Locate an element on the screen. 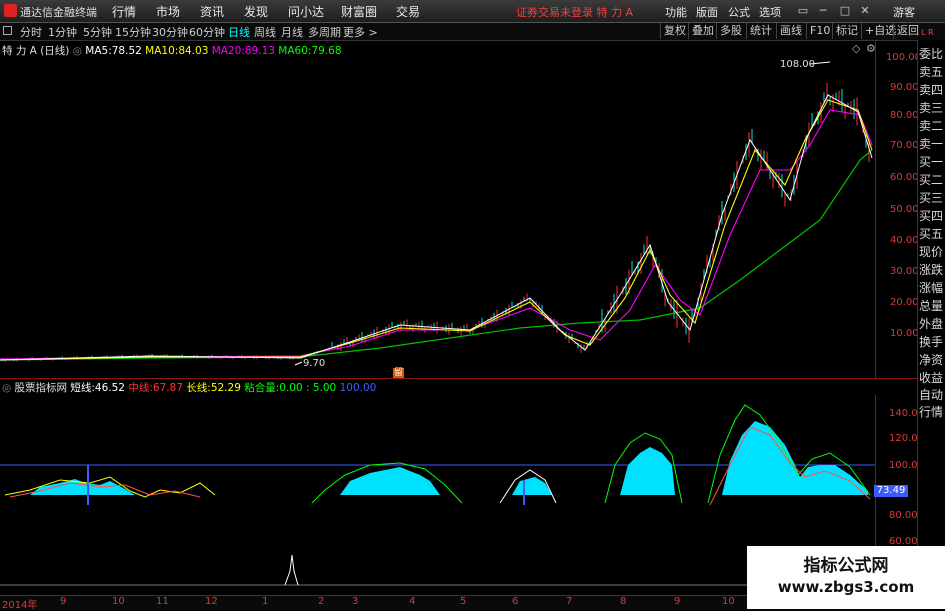 The height and width of the screenshot is (611, 945). back-button: 返回 is located at coordinates (907, 31).